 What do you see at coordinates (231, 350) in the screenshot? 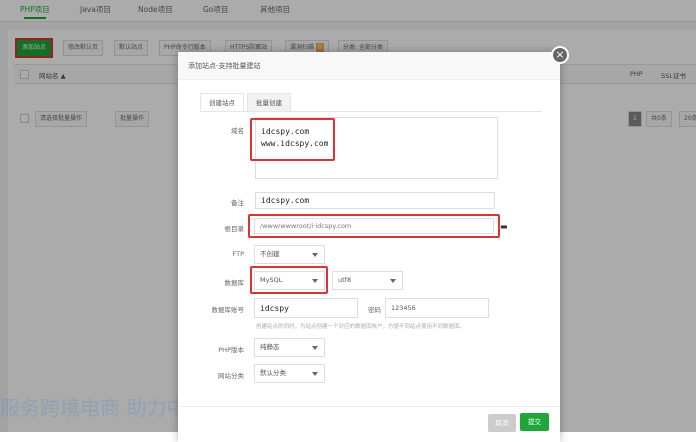
I see `php-version-label: PHP版本` at bounding box center [231, 350].